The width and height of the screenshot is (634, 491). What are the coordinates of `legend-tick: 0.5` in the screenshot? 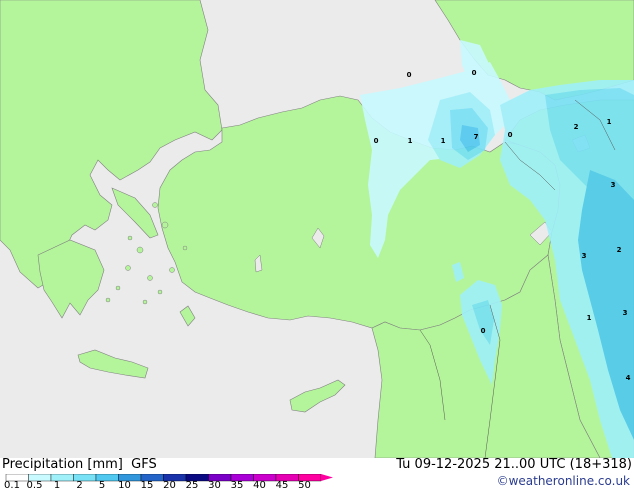 It's located at (34, 485).